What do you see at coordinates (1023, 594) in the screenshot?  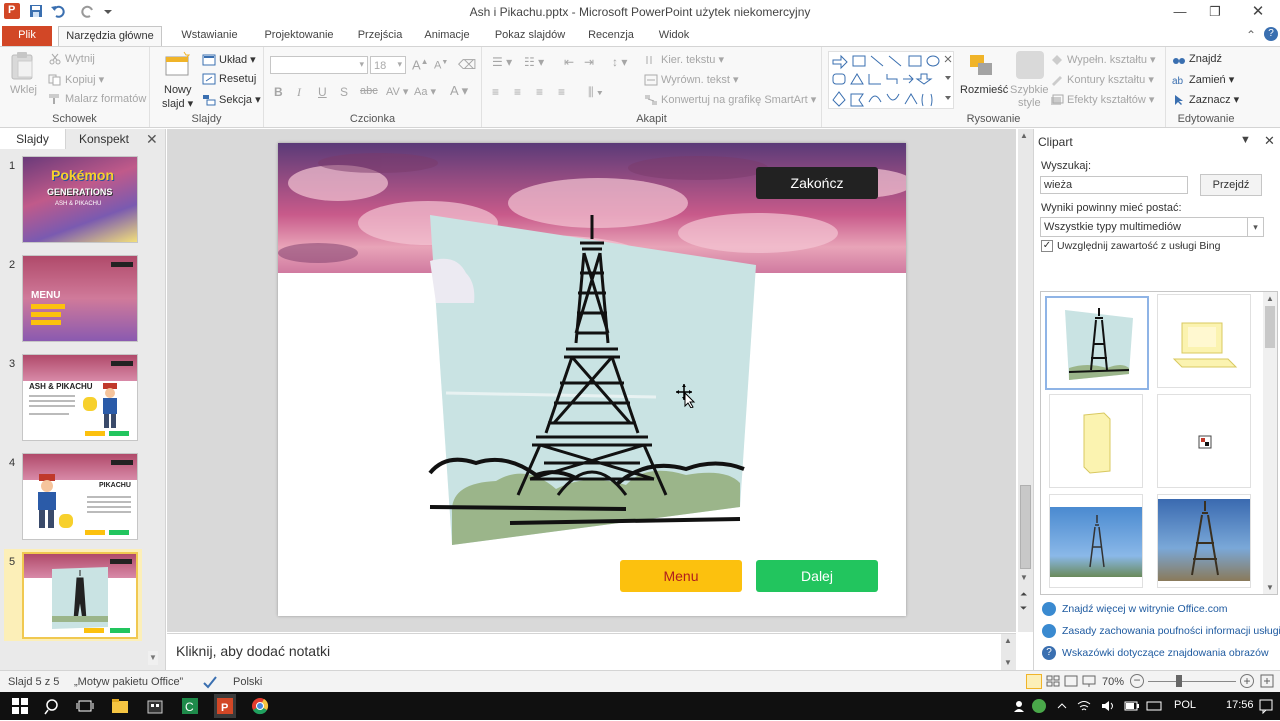 I see `previous-slide-icon: ⏶` at bounding box center [1023, 594].